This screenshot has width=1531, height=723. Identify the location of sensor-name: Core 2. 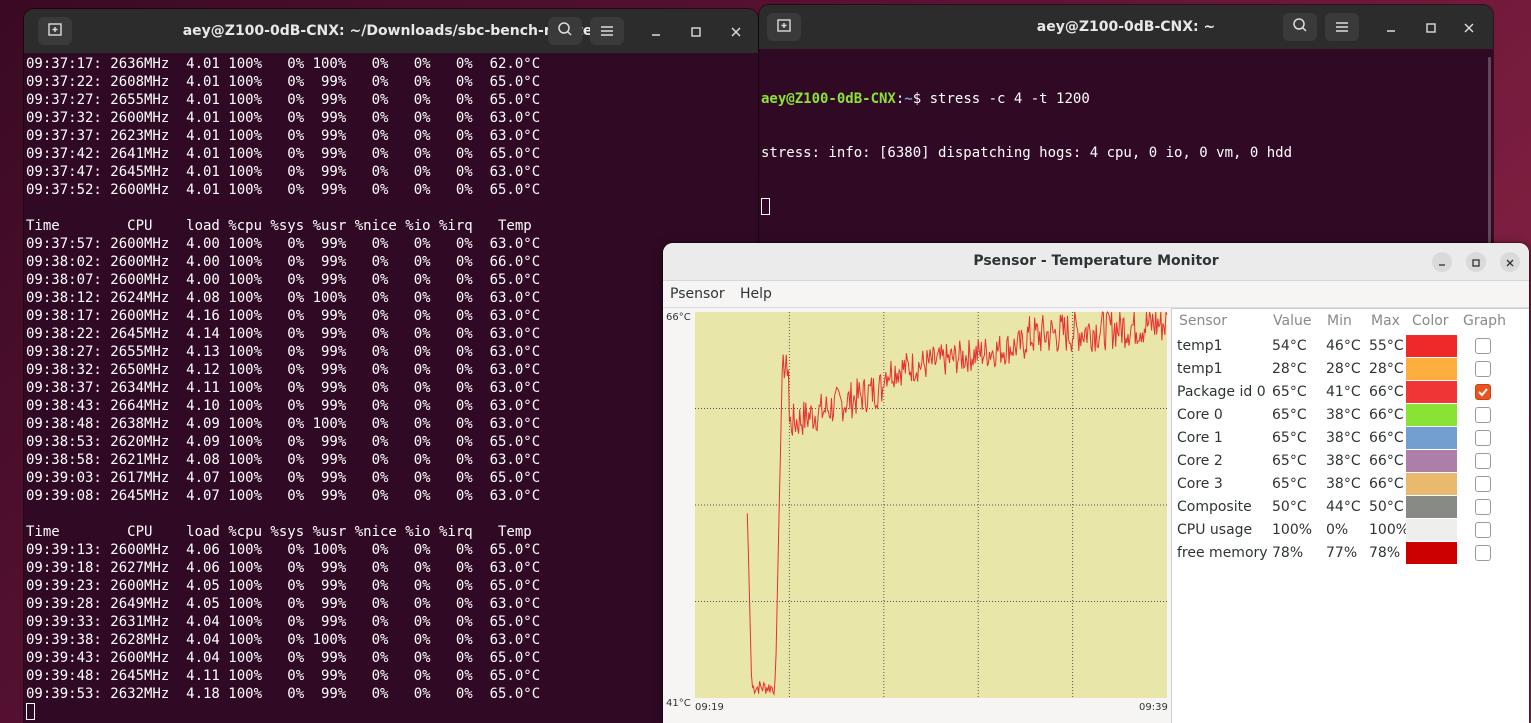
(1200, 461).